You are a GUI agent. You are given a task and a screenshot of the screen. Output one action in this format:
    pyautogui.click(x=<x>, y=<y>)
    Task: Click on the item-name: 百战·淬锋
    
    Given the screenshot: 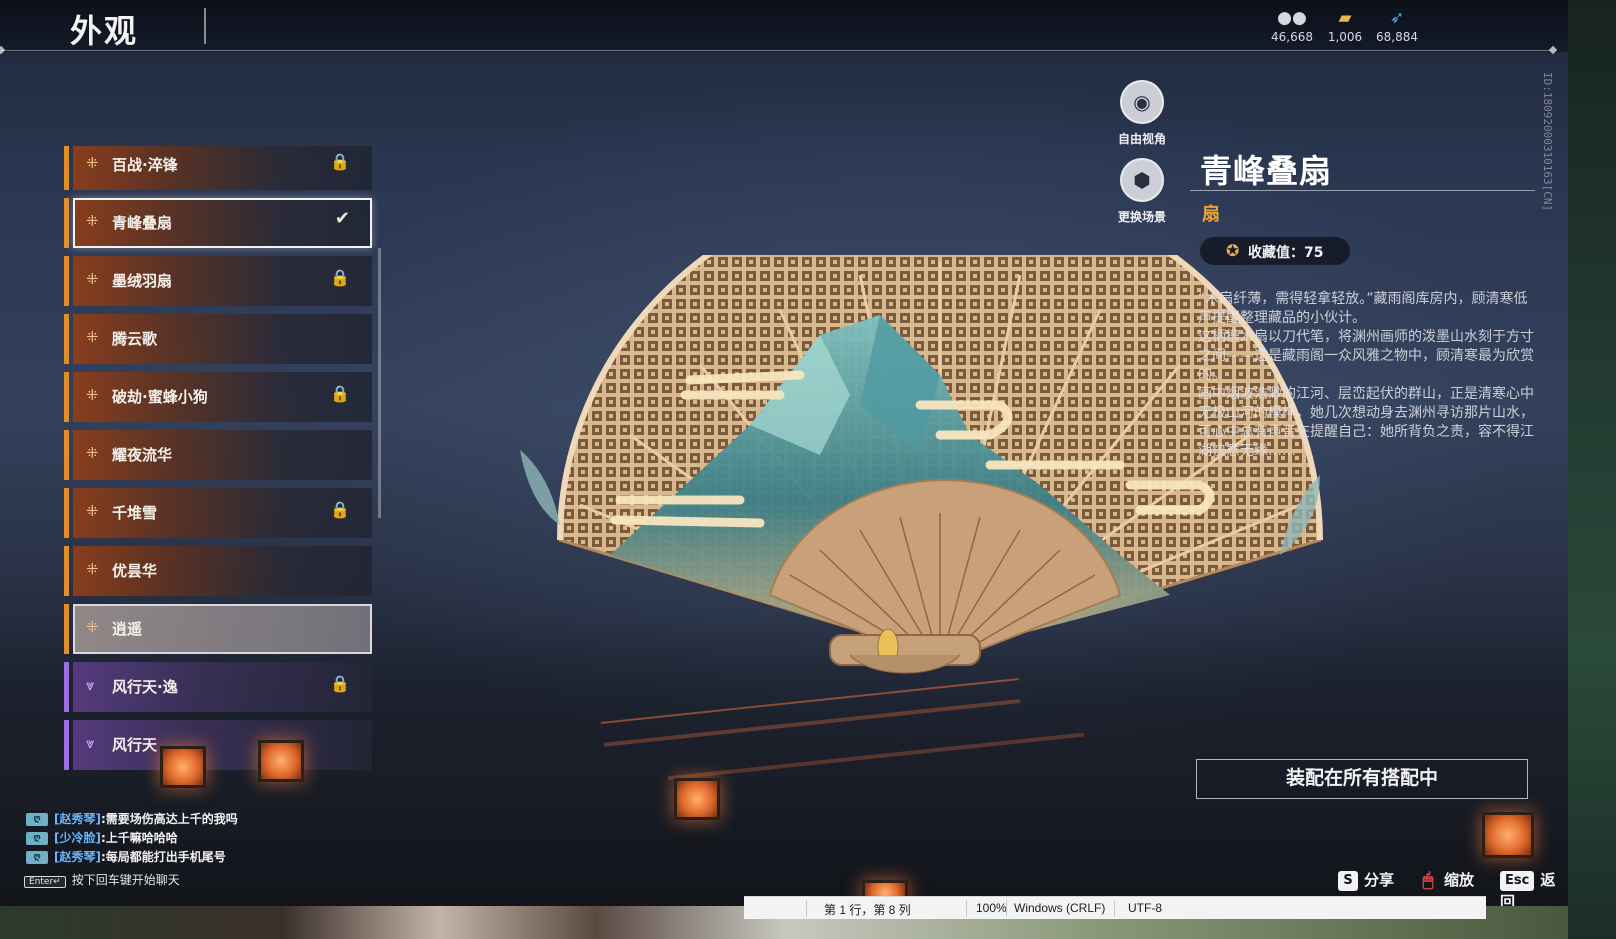 What is the action you would take?
    pyautogui.click(x=145, y=165)
    